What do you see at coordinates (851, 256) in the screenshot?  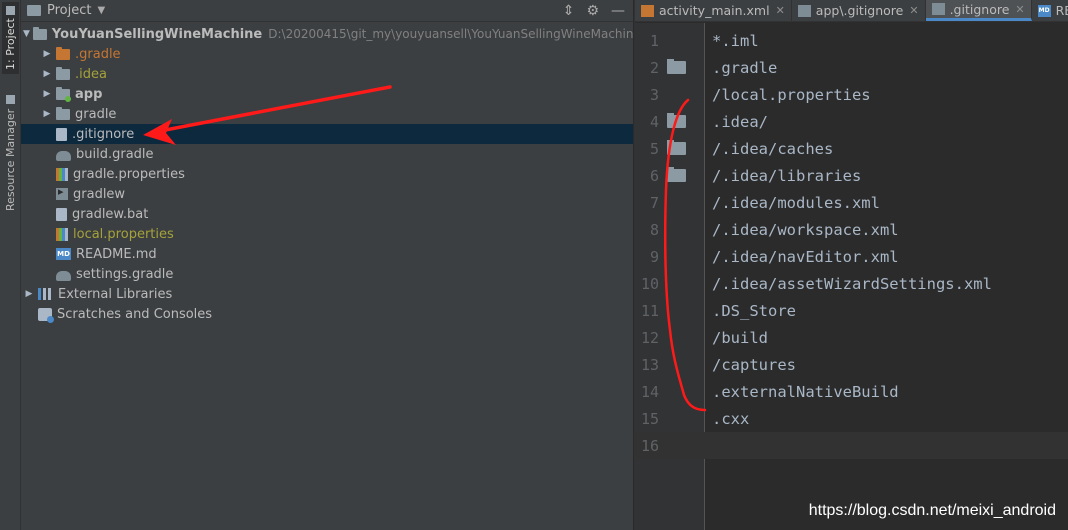 I see `code-line: 9 /.idea/navEditor.xml` at bounding box center [851, 256].